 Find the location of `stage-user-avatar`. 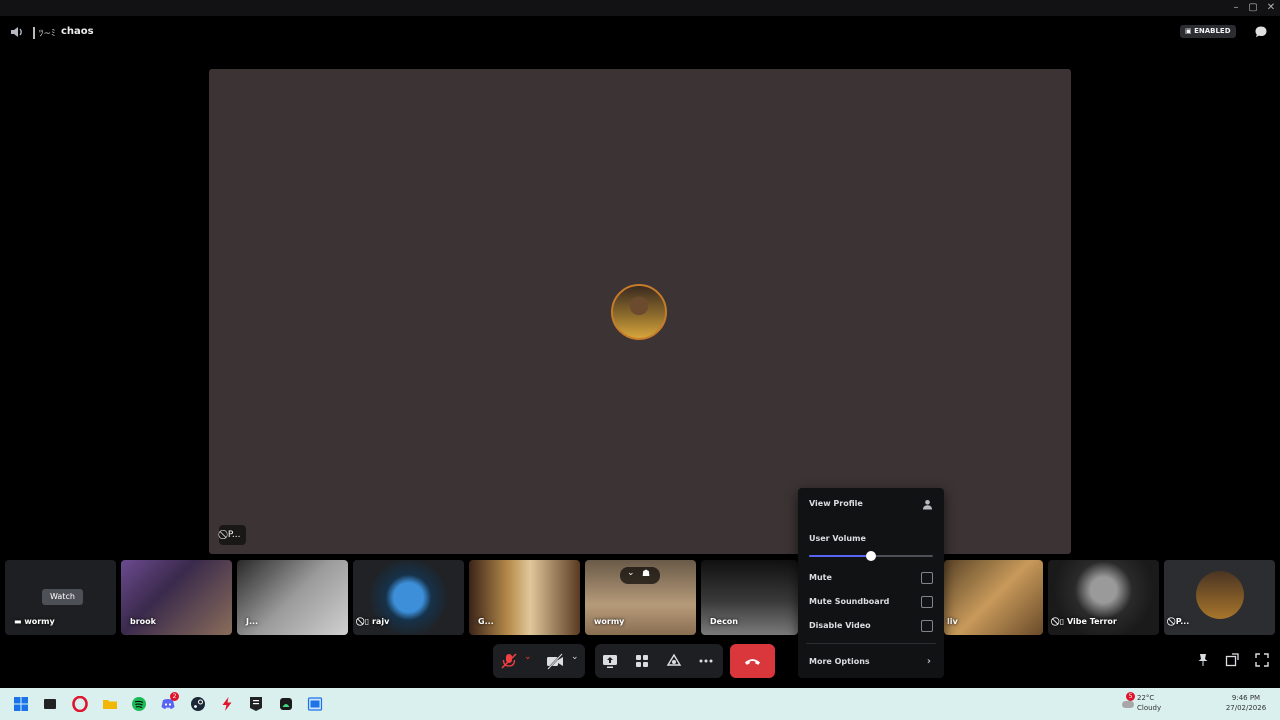

stage-user-avatar is located at coordinates (639, 312).